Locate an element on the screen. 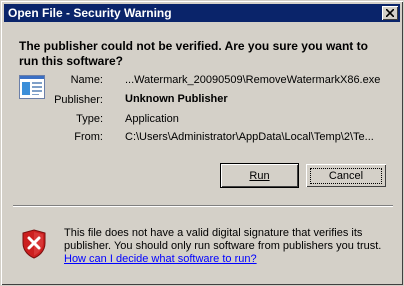 The image size is (404, 286). type-value: Application is located at coordinates (152, 119).